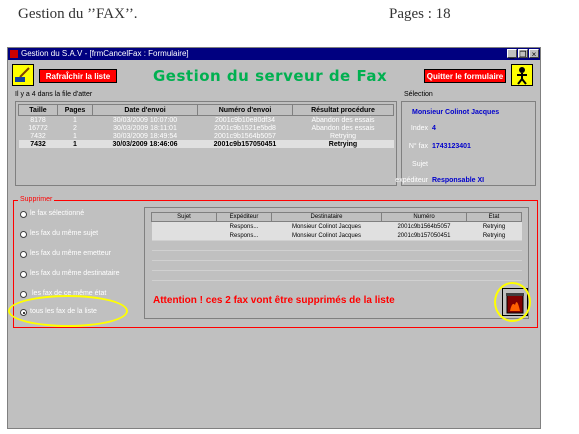 This screenshot has width=579, height=434. I want to click on maximize-button: ❐, so click(523, 54).